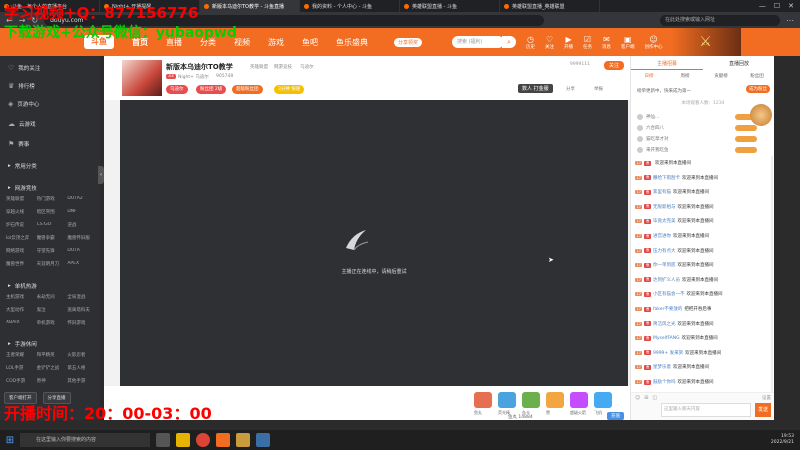 This screenshot has width=800, height=450. Describe the element at coordinates (664, 207) in the screenshot. I see `chat-nickname: 无限新相与` at that location.